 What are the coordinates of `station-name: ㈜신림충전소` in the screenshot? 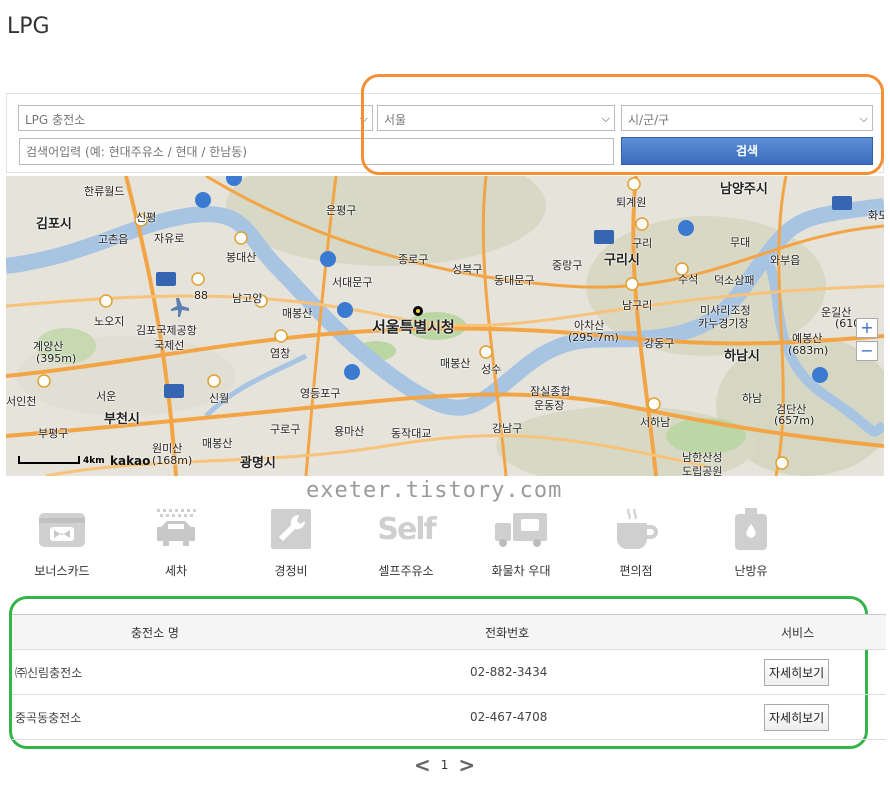 It's located at (49, 672).